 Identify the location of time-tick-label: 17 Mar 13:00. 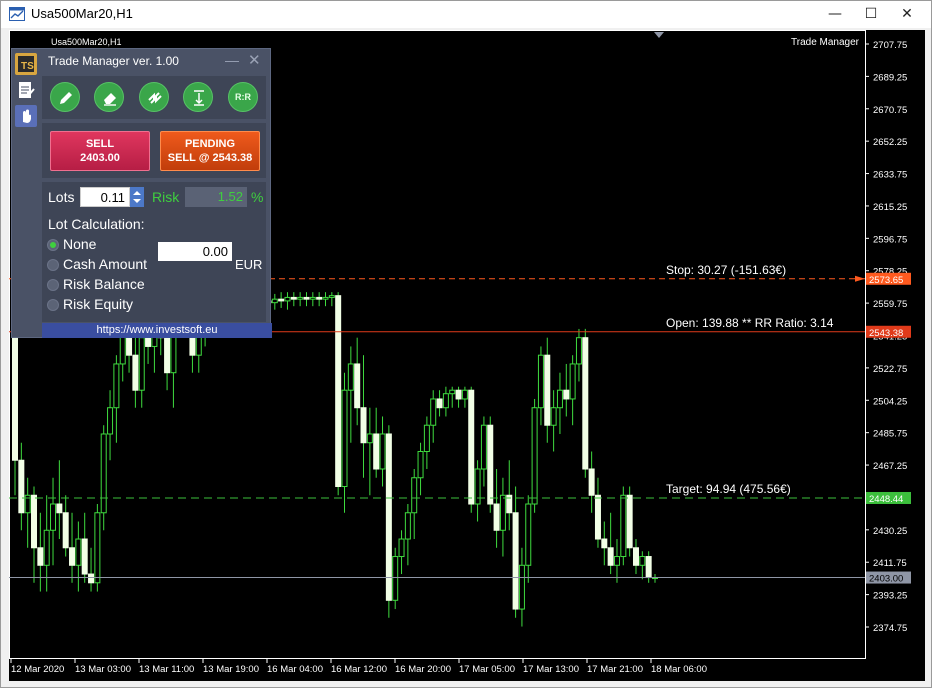
(551, 669).